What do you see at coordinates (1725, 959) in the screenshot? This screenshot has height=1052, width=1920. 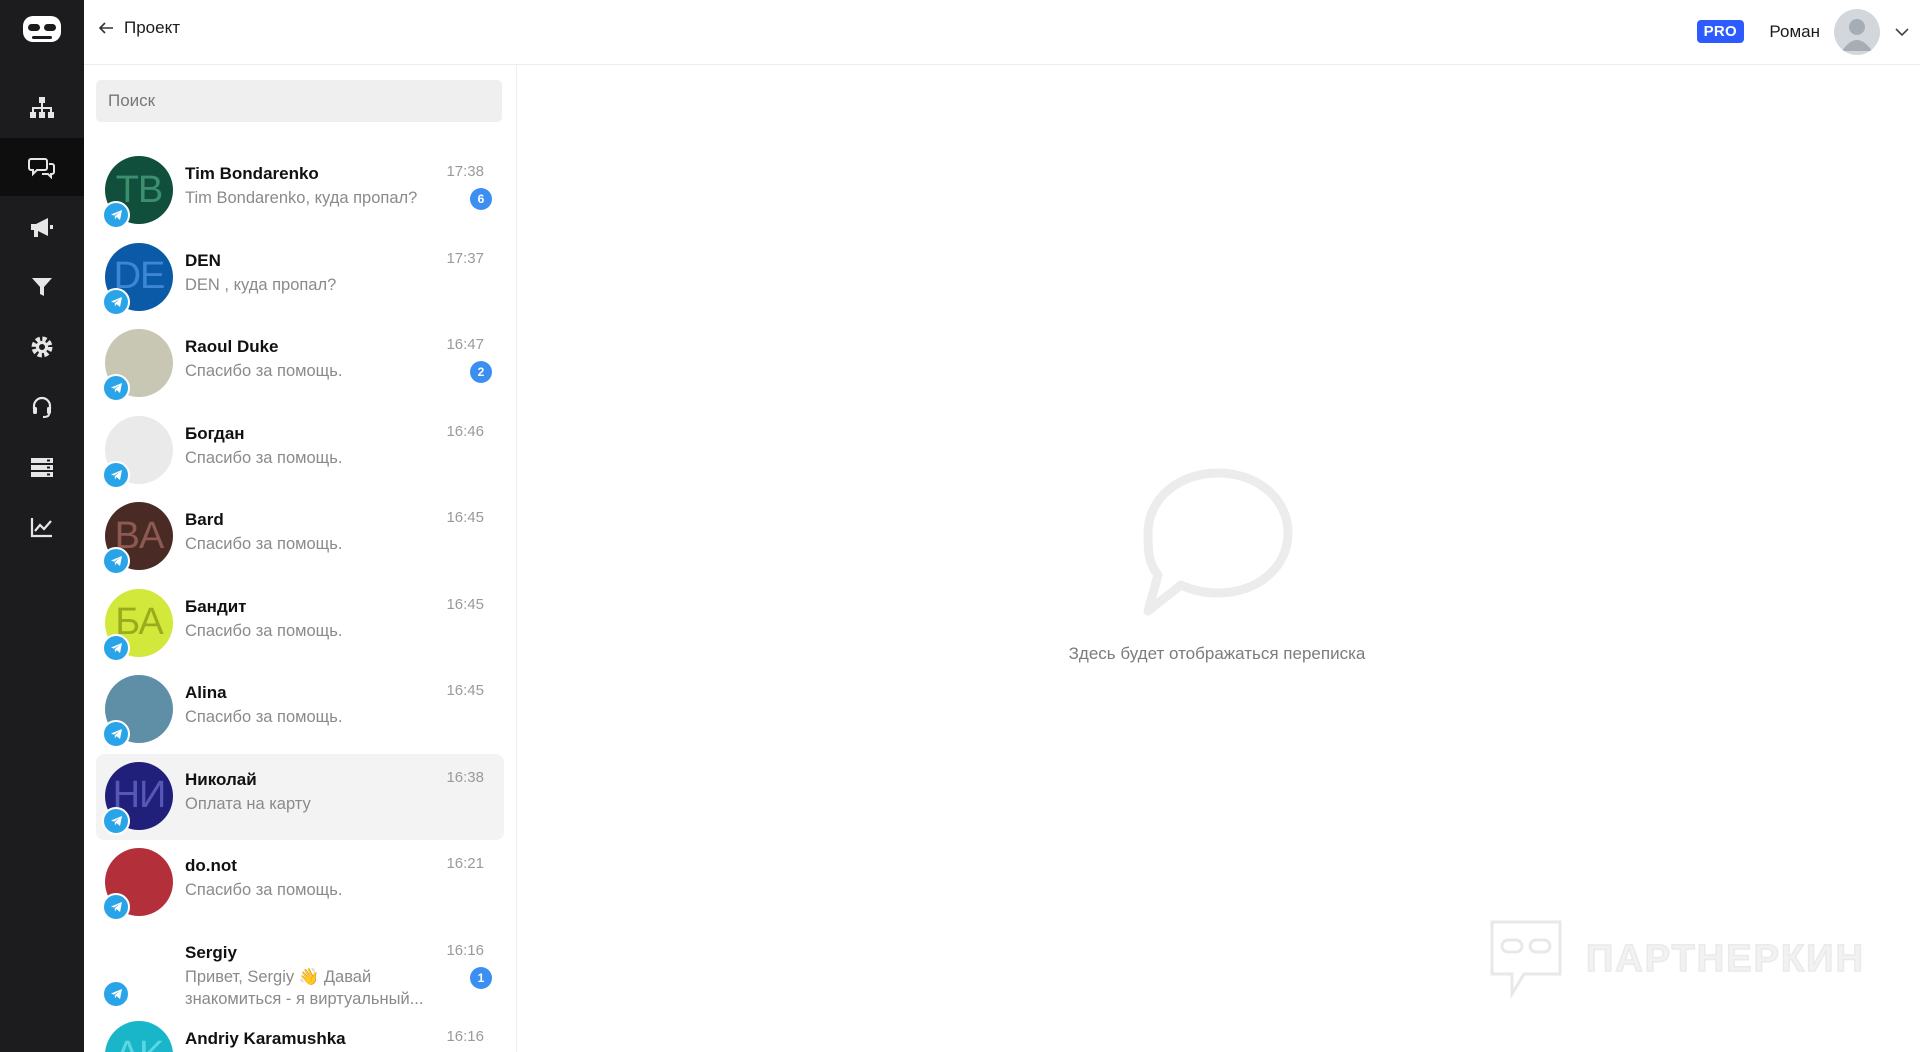 I see `watermark-text: ПАРТНЕРКИН` at bounding box center [1725, 959].